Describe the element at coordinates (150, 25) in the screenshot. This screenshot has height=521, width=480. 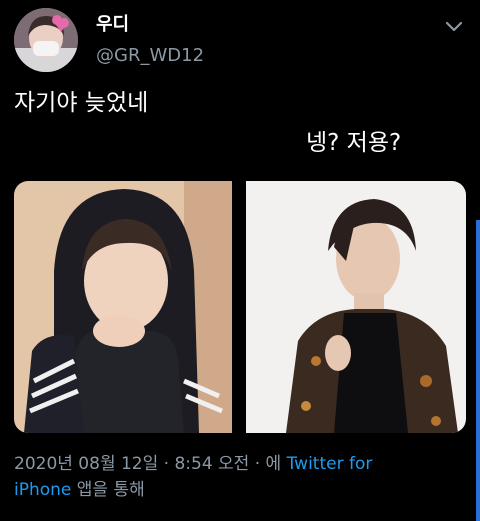
I see `display-name: 우디` at that location.